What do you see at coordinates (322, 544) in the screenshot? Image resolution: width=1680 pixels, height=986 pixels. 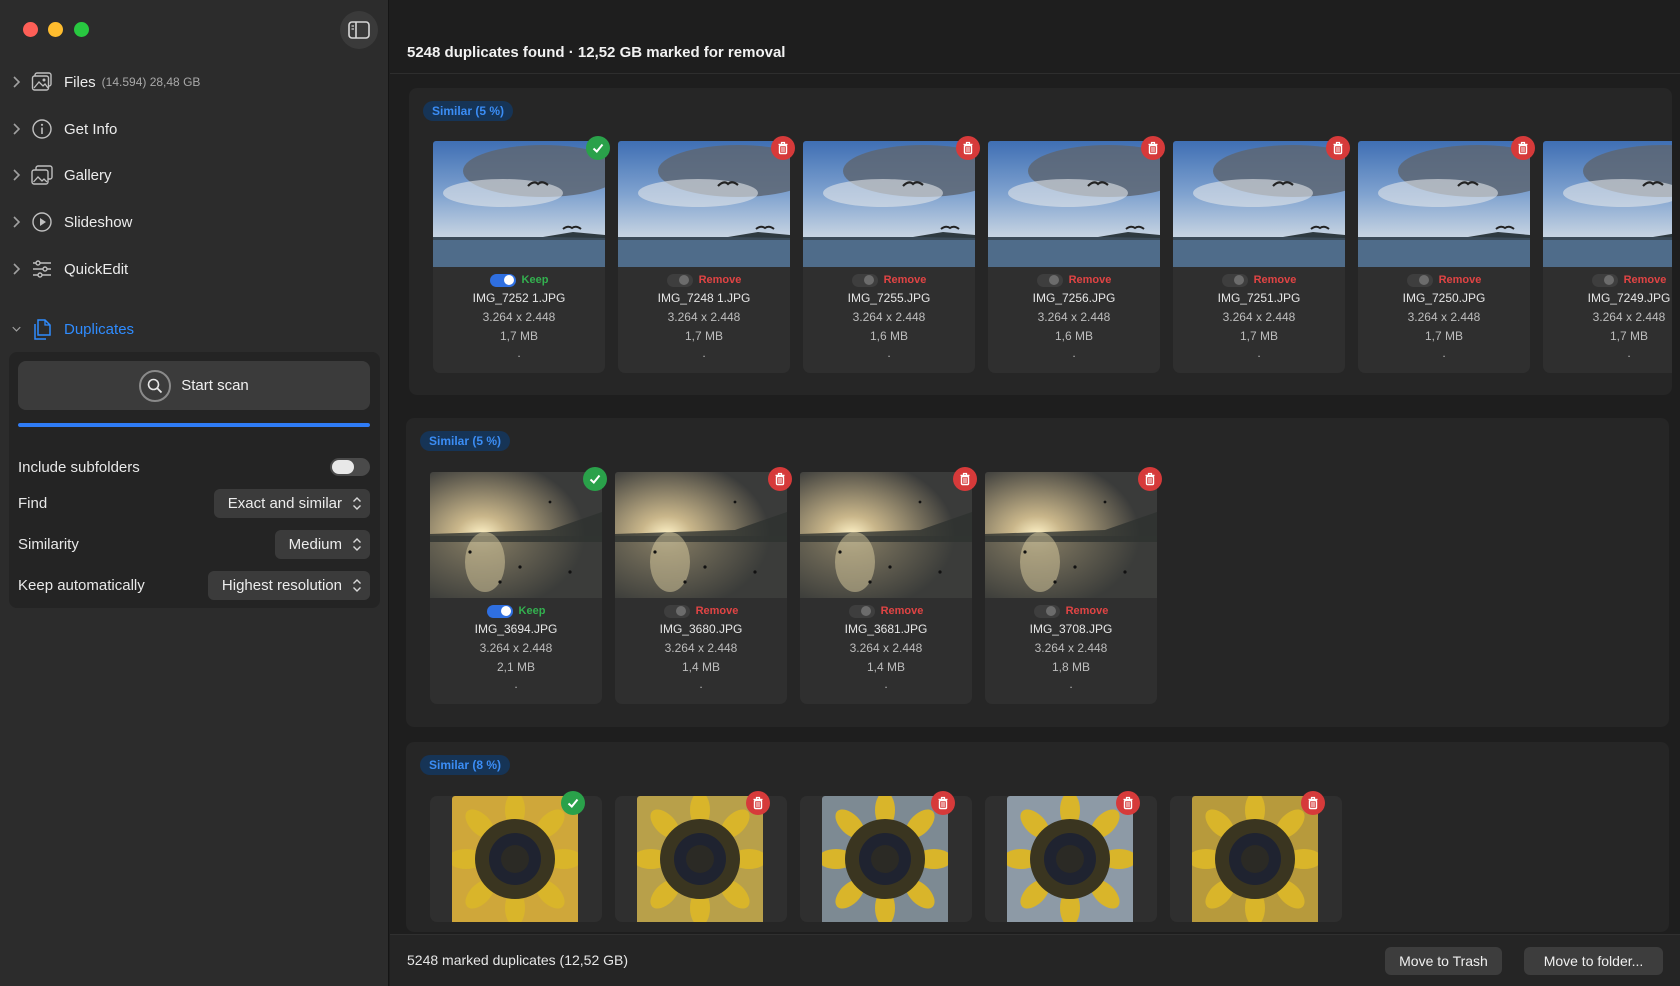 I see `similarity-select: Medium` at bounding box center [322, 544].